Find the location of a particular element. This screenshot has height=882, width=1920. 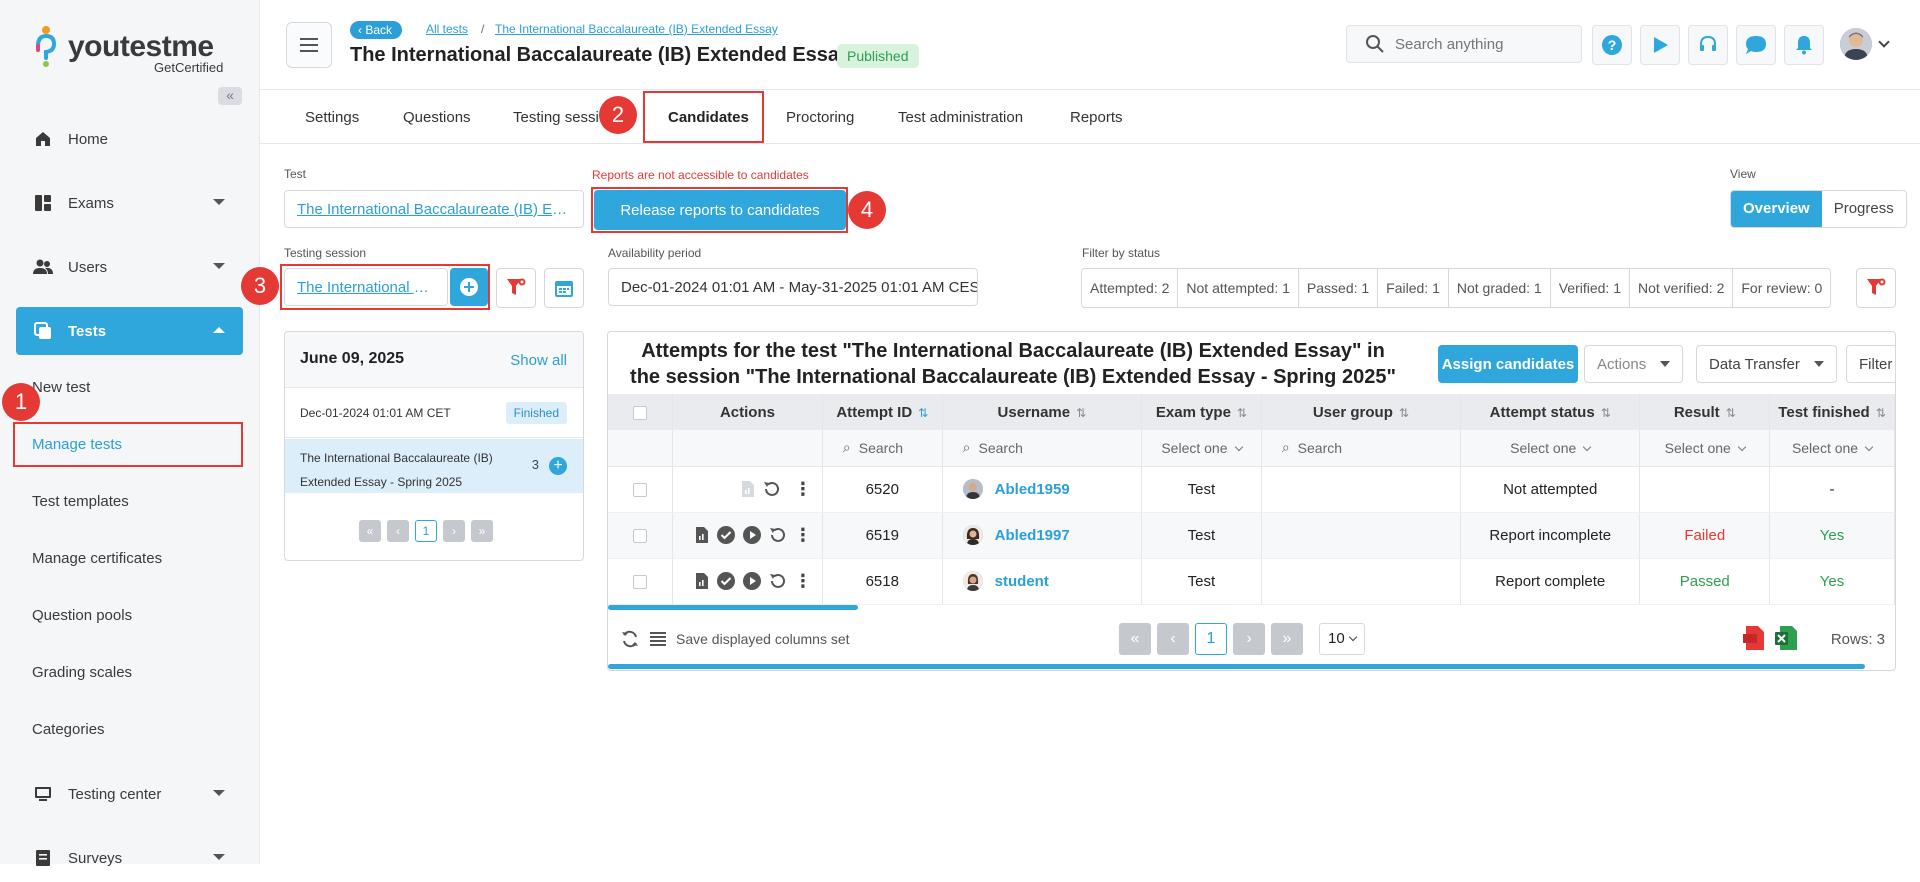

tab-proctoring: Proctoring is located at coordinates (820, 118).